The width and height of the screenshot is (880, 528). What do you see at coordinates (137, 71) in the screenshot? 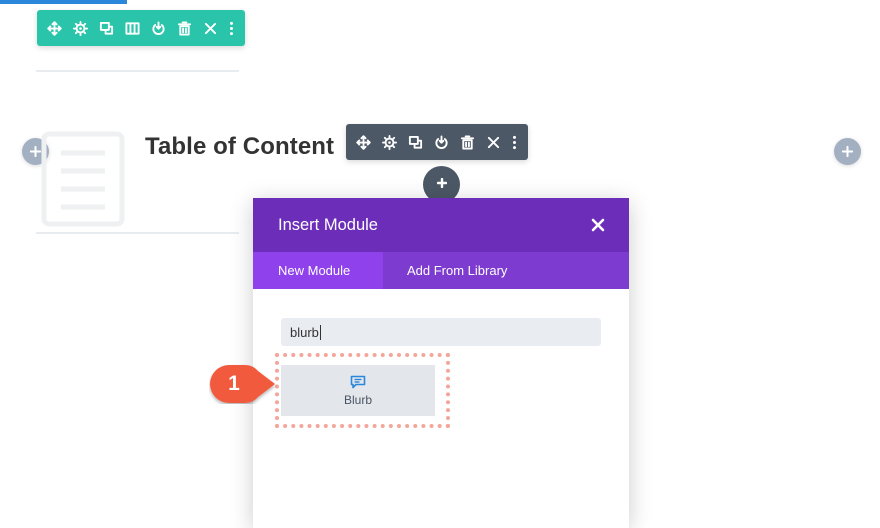
I see `row-divider` at bounding box center [137, 71].